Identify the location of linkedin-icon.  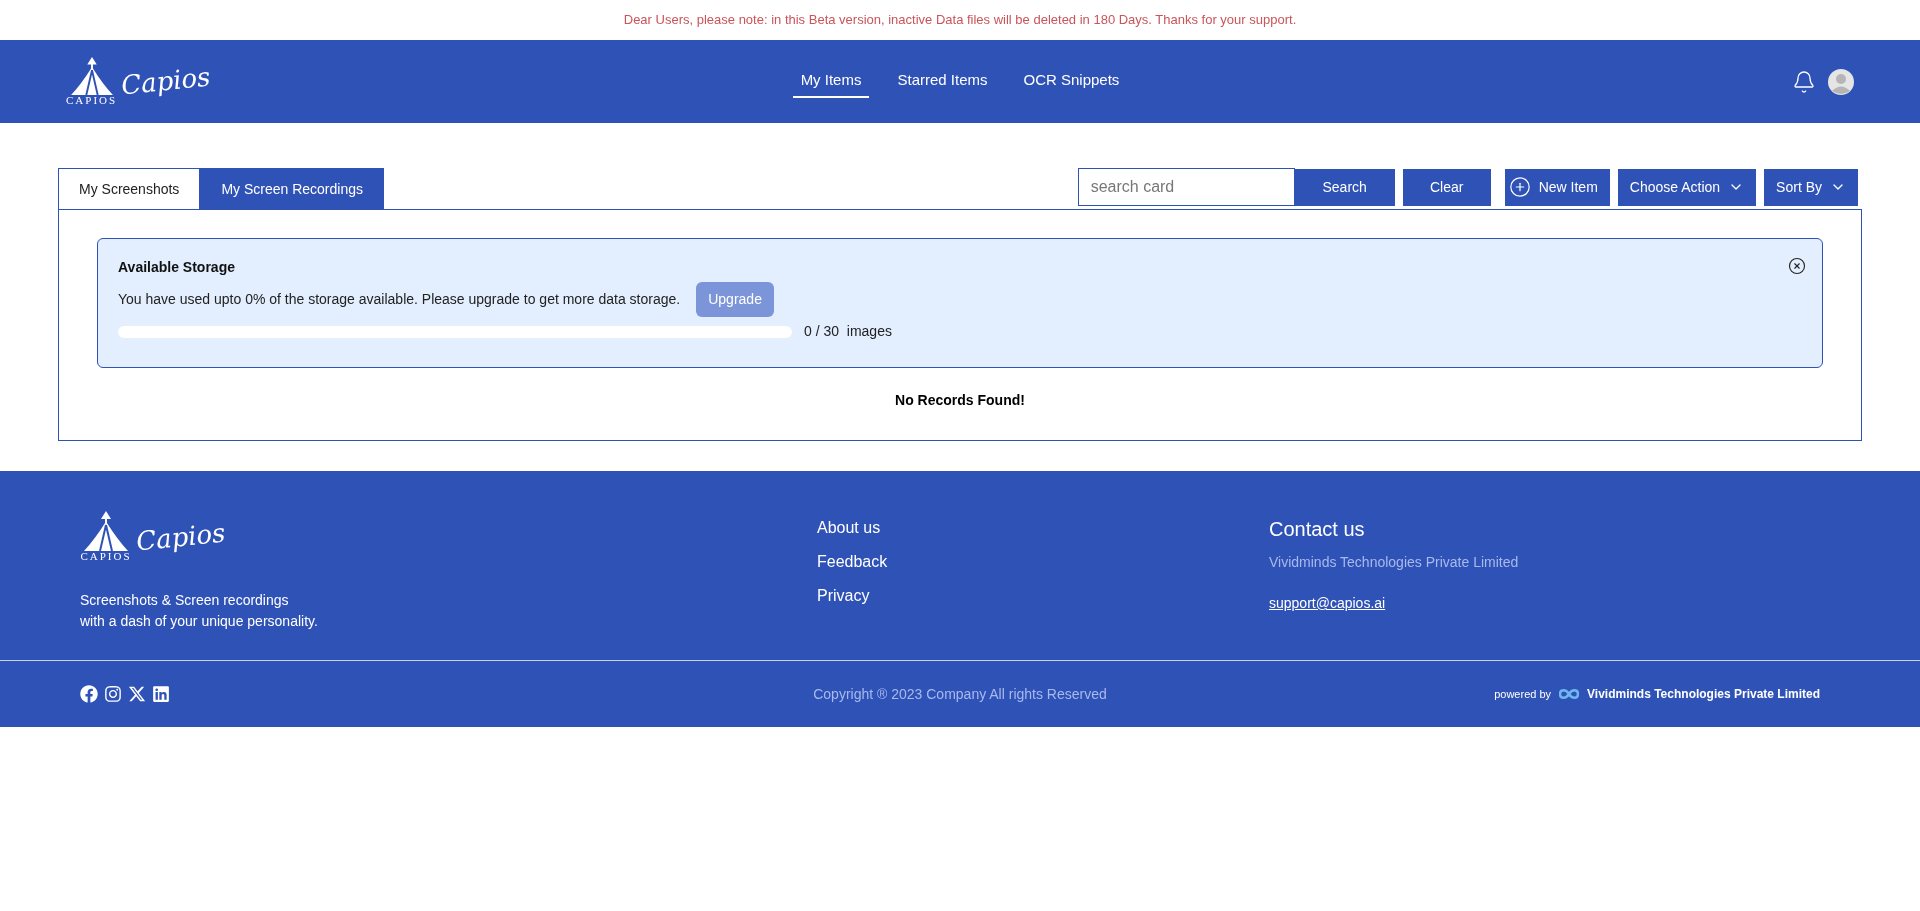
(161, 694).